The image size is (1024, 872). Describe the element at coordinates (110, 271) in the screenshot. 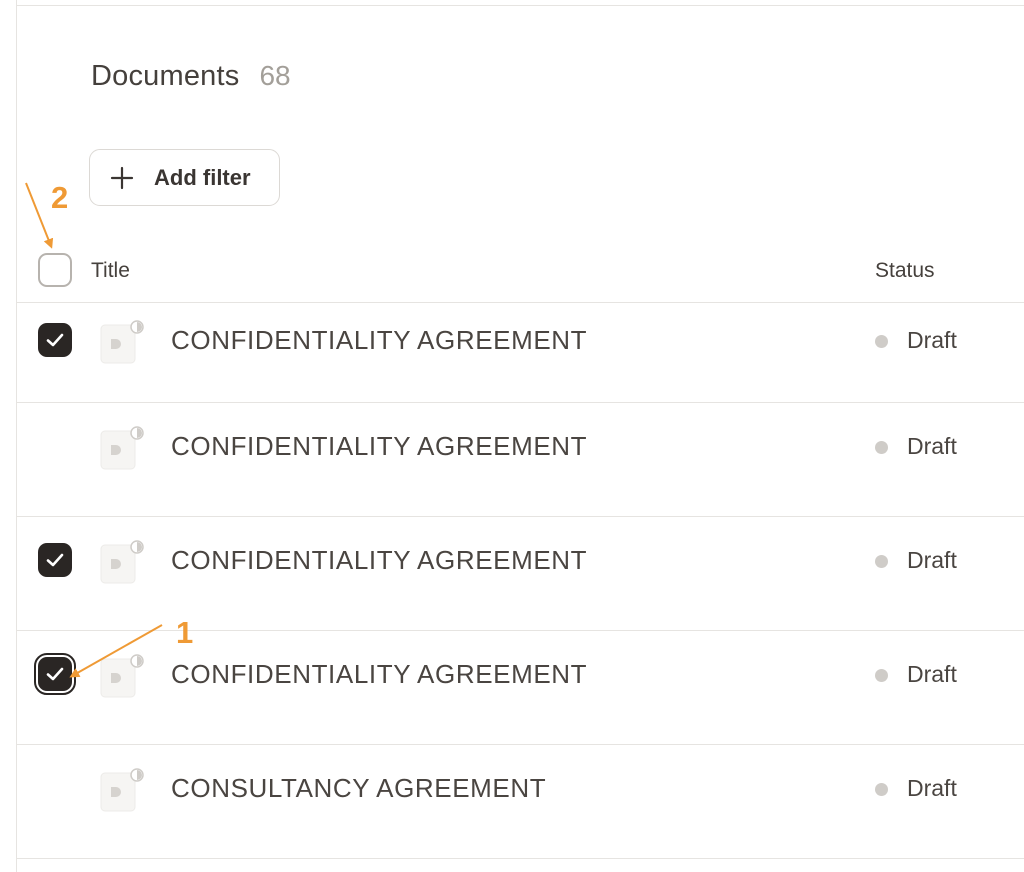

I see `column-header-title: Title` at that location.